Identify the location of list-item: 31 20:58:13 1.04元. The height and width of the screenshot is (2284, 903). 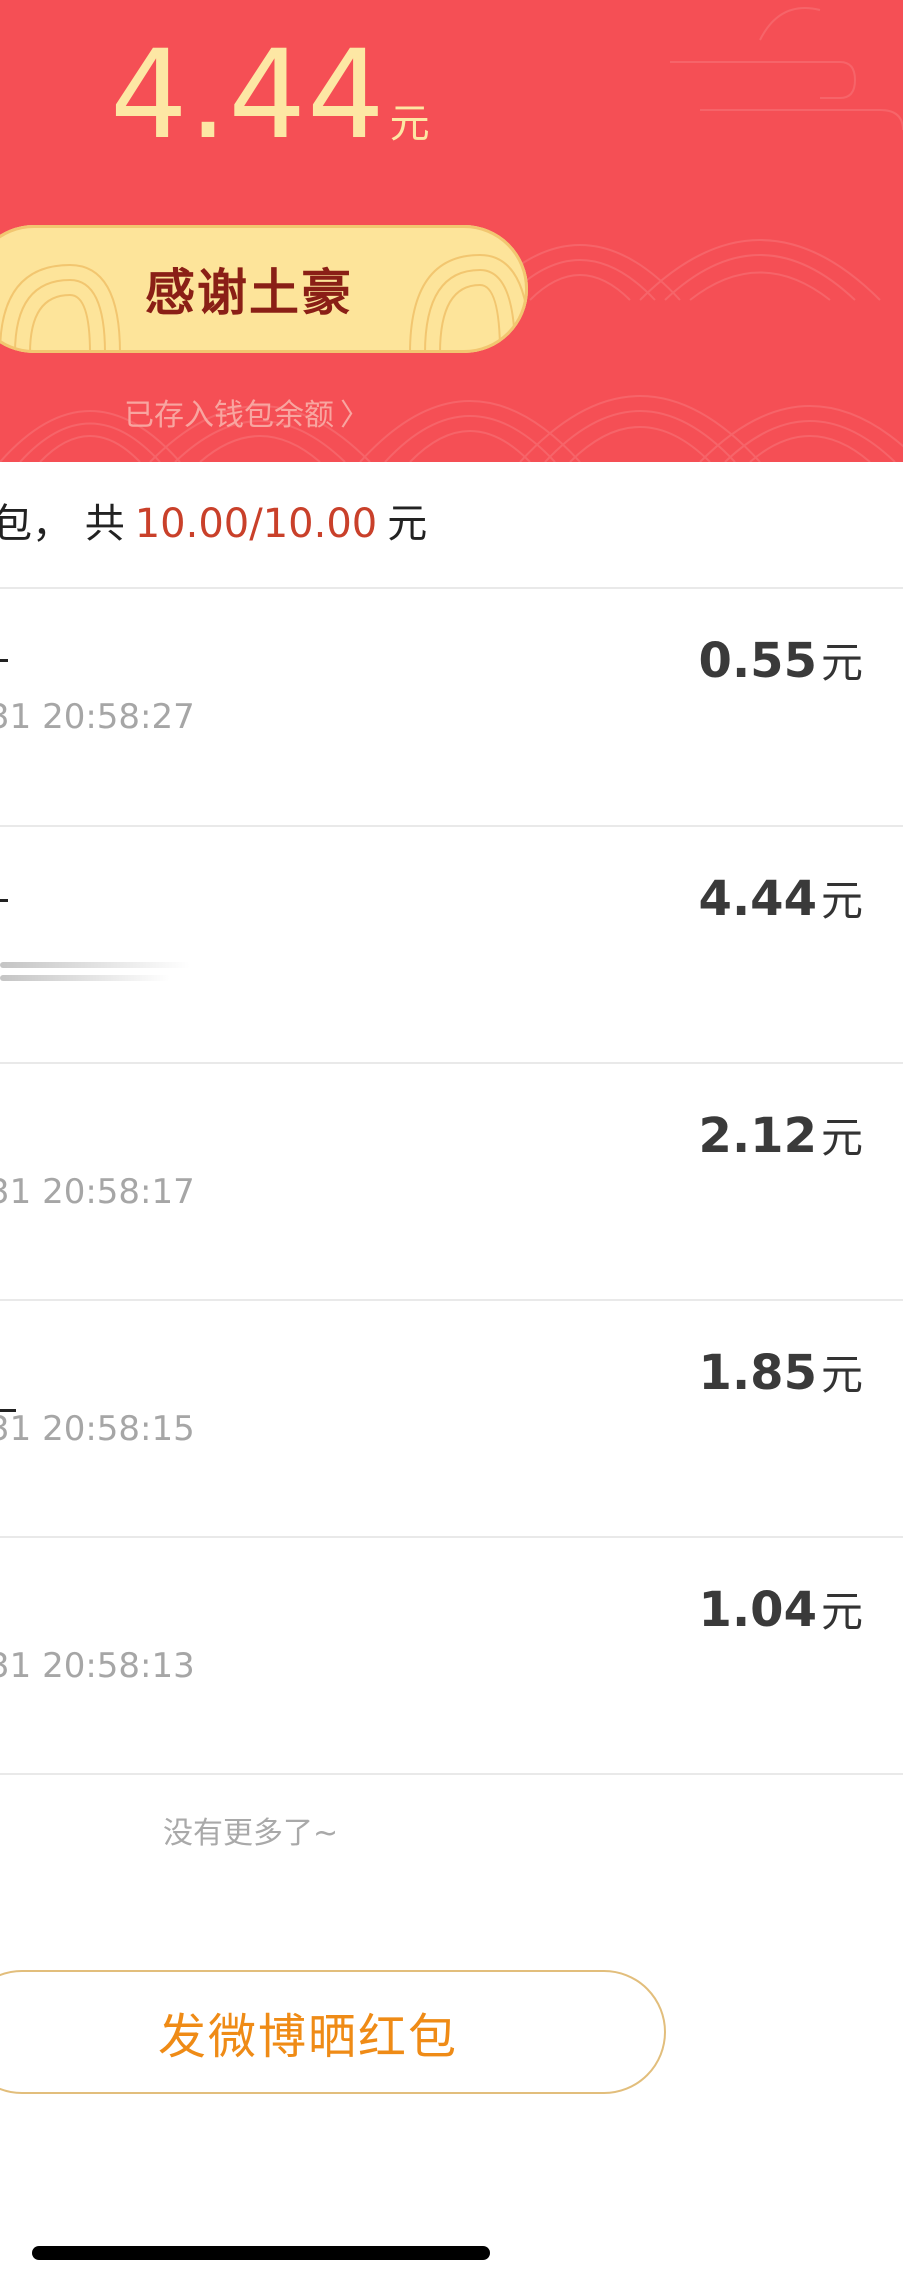
(451, 1656).